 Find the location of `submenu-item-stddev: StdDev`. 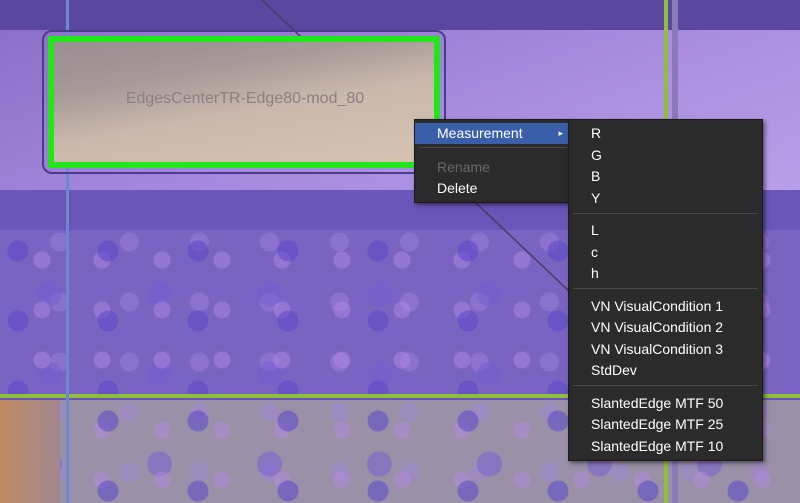

submenu-item-stddev: StdDev is located at coordinates (665, 370).